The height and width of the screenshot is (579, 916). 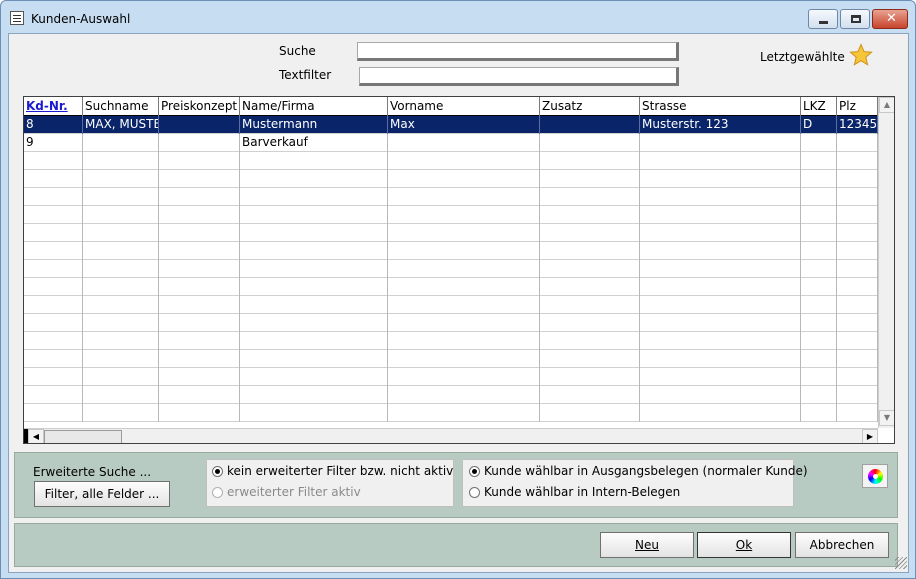 What do you see at coordinates (305, 75) in the screenshot?
I see `textfilter-label: Textfilter` at bounding box center [305, 75].